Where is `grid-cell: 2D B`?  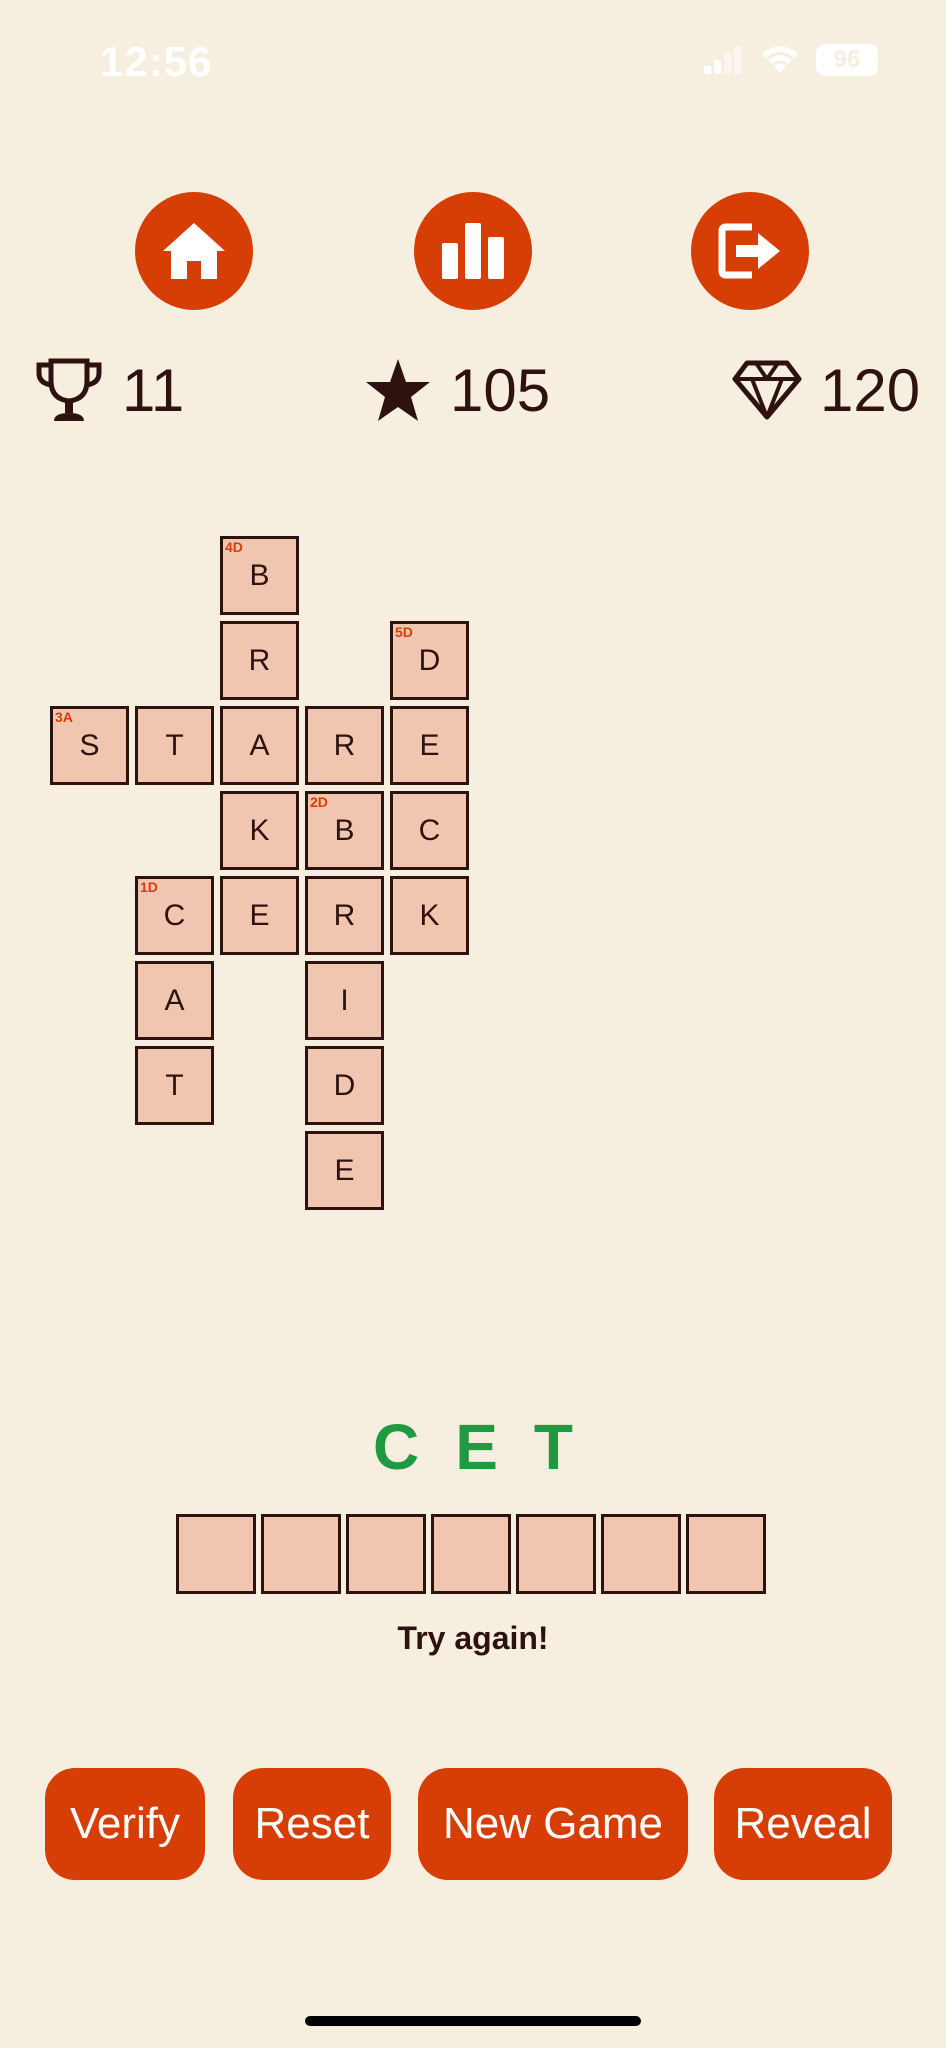 grid-cell: 2D B is located at coordinates (344, 830).